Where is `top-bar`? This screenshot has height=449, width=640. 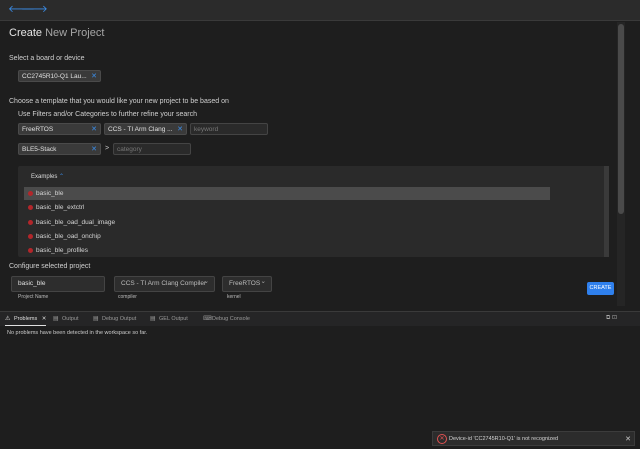 top-bar is located at coordinates (320, 10).